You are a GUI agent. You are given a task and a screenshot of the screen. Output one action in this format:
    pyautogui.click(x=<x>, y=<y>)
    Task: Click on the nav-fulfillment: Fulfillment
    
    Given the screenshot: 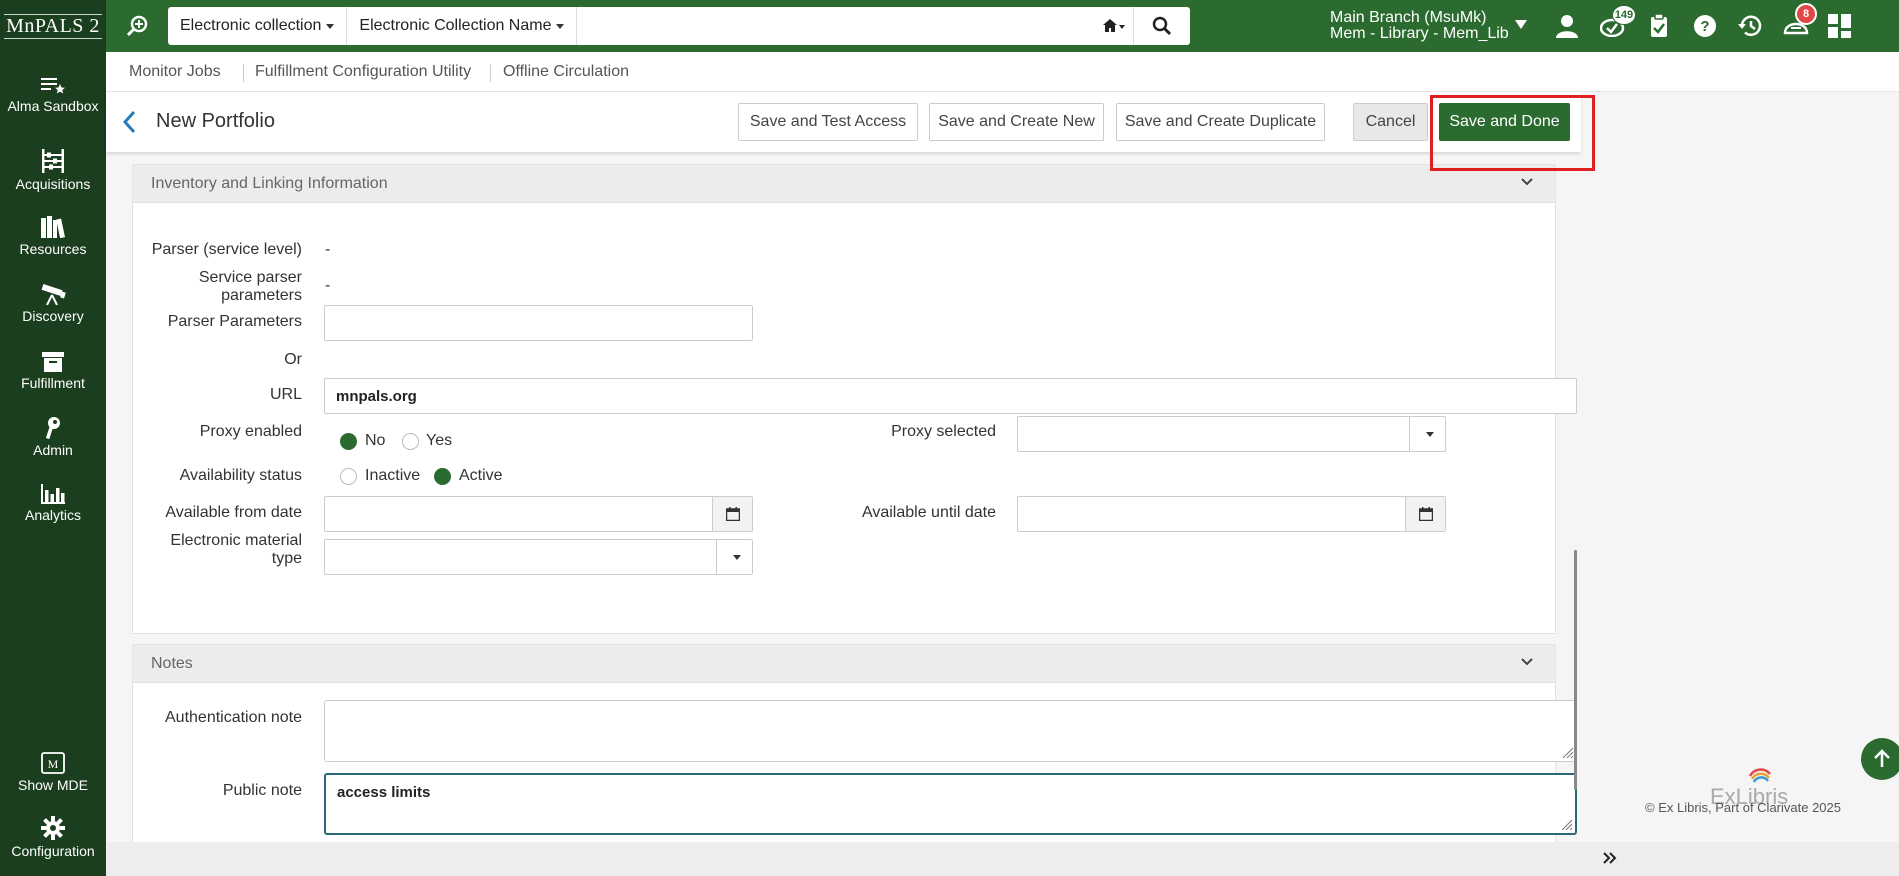 What is the action you would take?
    pyautogui.click(x=53, y=370)
    